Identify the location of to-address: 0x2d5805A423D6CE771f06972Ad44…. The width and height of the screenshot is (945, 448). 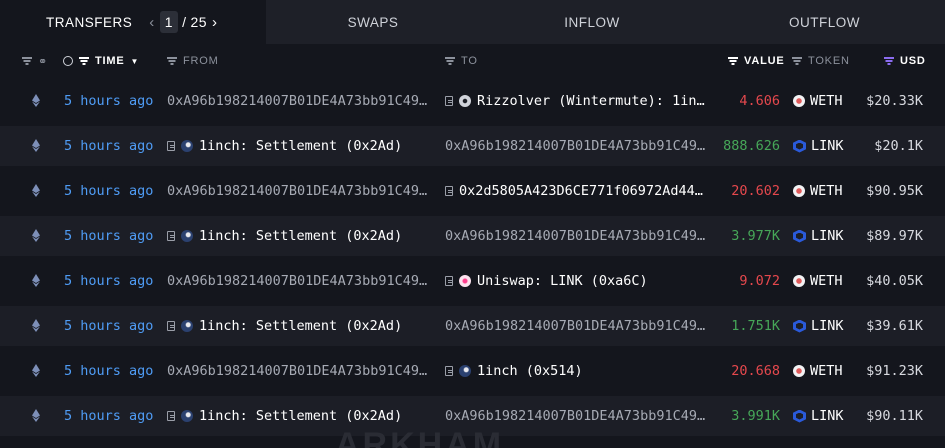
(581, 191).